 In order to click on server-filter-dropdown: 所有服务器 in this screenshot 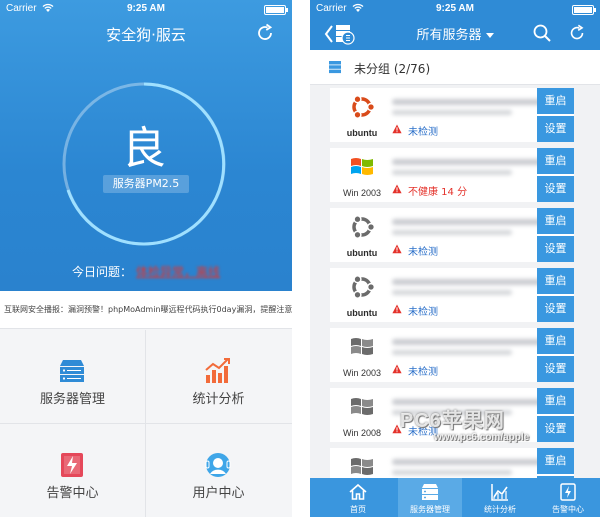, I will do `click(455, 33)`.